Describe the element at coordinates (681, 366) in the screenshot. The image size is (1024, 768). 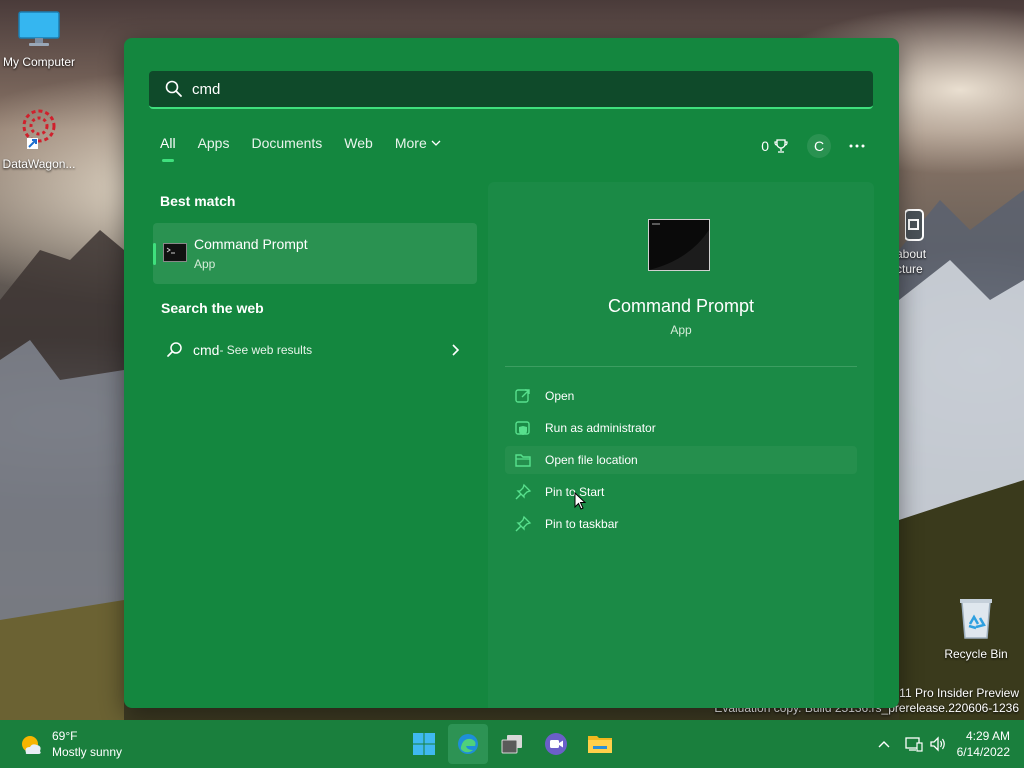
I see `divider` at that location.